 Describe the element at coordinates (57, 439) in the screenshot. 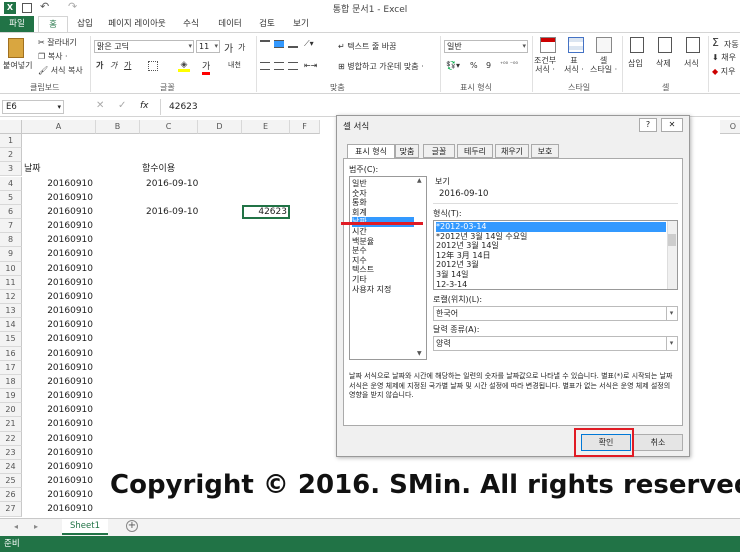

I see `cell-a22: 20160910` at that location.